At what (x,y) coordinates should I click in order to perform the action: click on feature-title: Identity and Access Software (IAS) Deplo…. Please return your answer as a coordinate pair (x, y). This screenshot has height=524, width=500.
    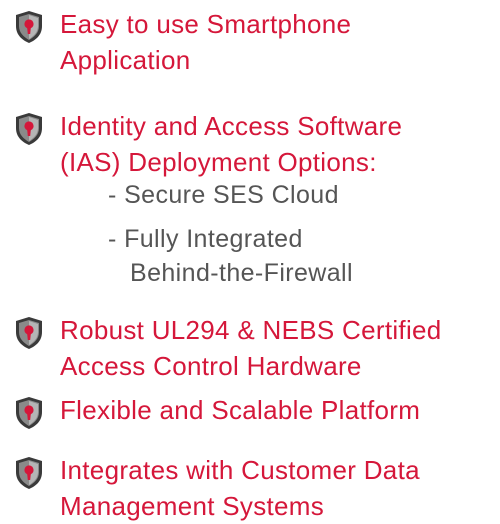
    Looking at the image, I should click on (231, 144).